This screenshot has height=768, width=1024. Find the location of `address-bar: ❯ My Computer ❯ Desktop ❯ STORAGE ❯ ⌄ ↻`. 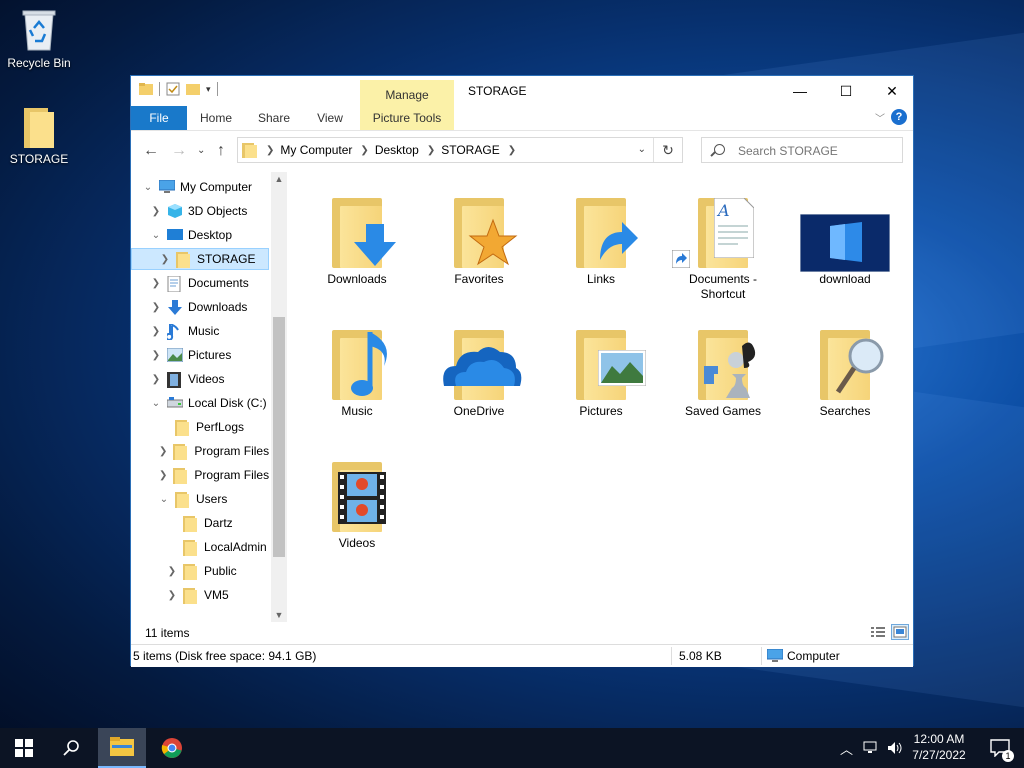

address-bar: ❯ My Computer ❯ Desktop ❯ STORAGE ❯ ⌄ ↻ is located at coordinates (460, 150).